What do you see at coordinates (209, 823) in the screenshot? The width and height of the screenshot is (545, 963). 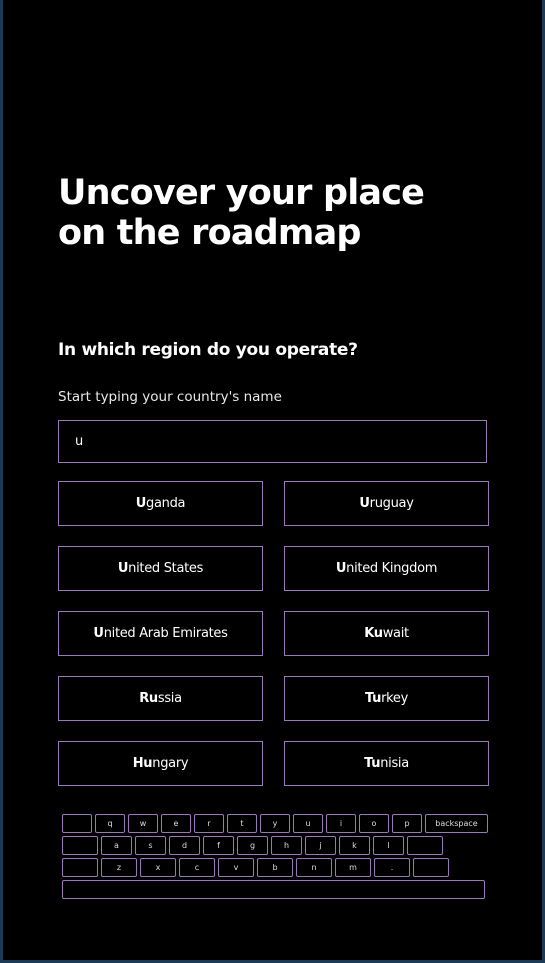 I see `key-r: r` at bounding box center [209, 823].